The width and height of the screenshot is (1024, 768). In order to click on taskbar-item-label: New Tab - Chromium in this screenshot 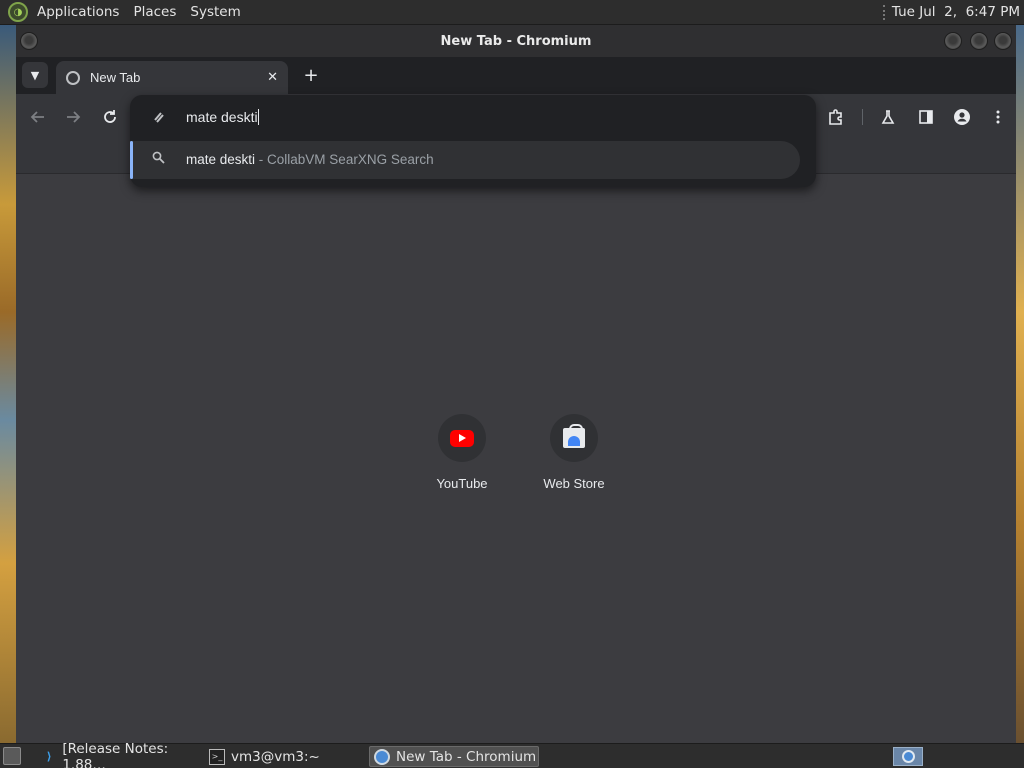, I will do `click(466, 756)`.